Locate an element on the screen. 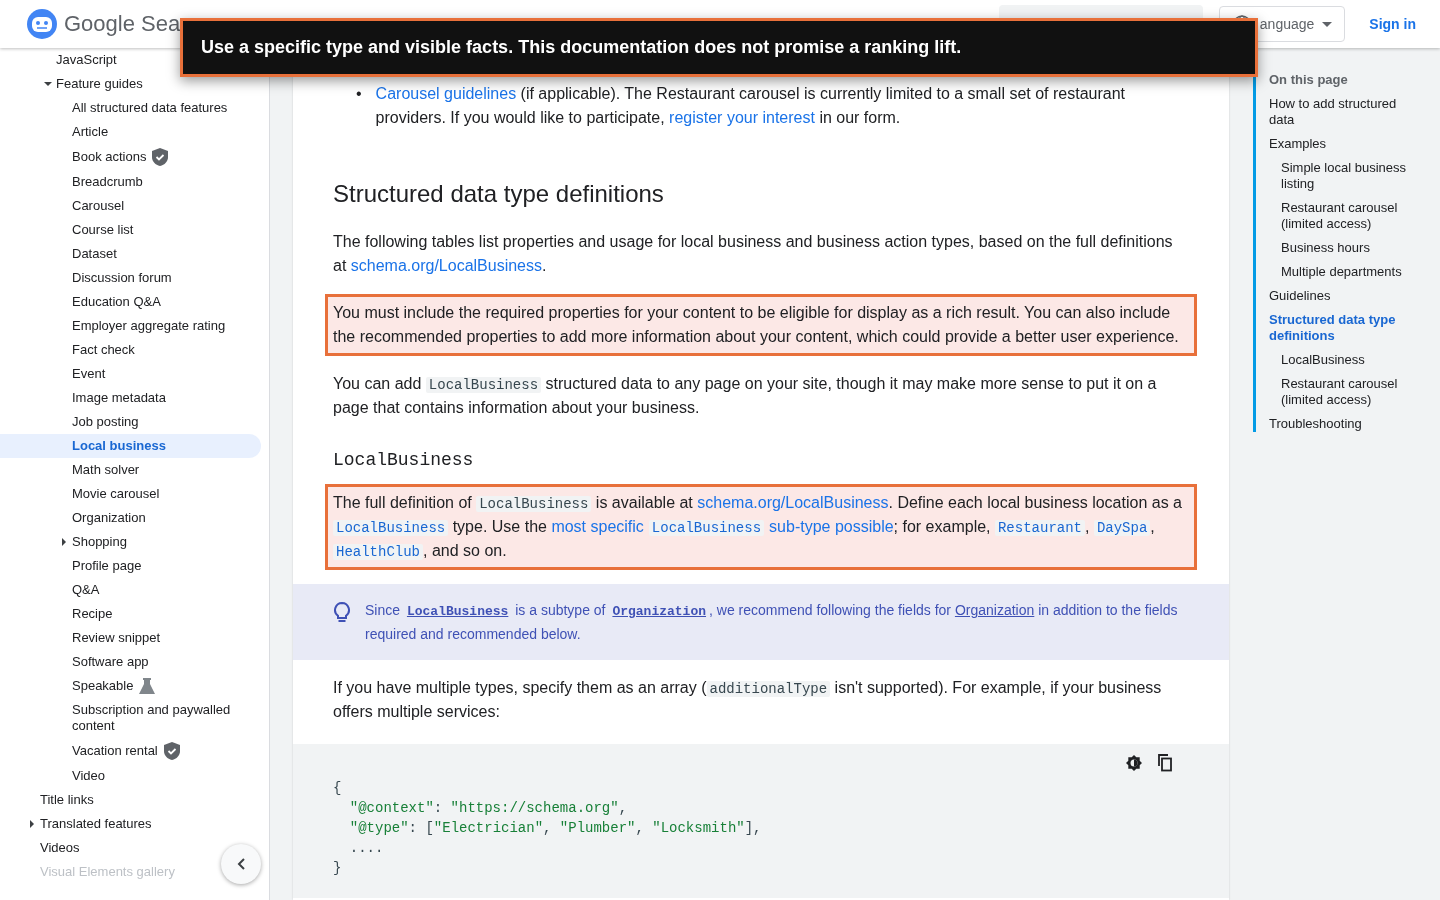  site-name: Google Sea is located at coordinates (122, 24).